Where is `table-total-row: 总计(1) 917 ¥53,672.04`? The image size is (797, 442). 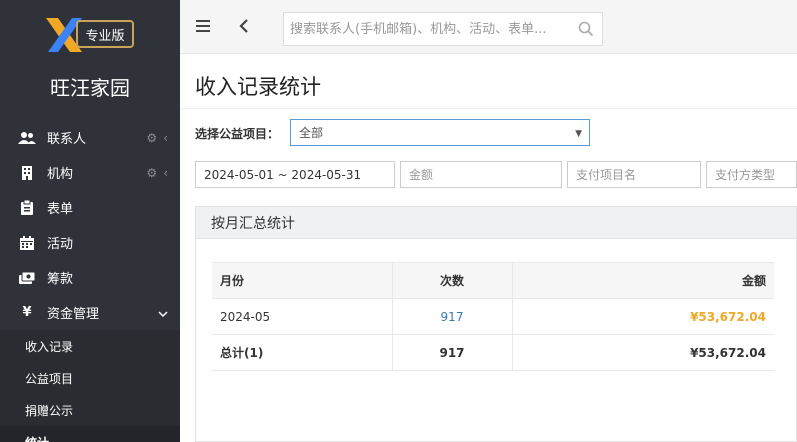 table-total-row: 总计(1) 917 ¥53,672.04 is located at coordinates (493, 352).